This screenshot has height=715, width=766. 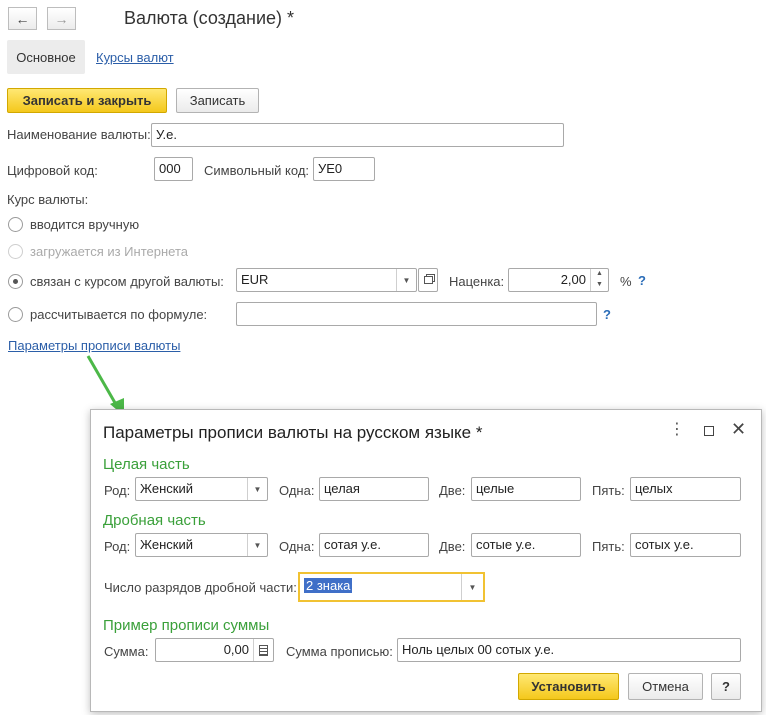 I want to click on fraction-two-label: Две:, so click(x=452, y=546).